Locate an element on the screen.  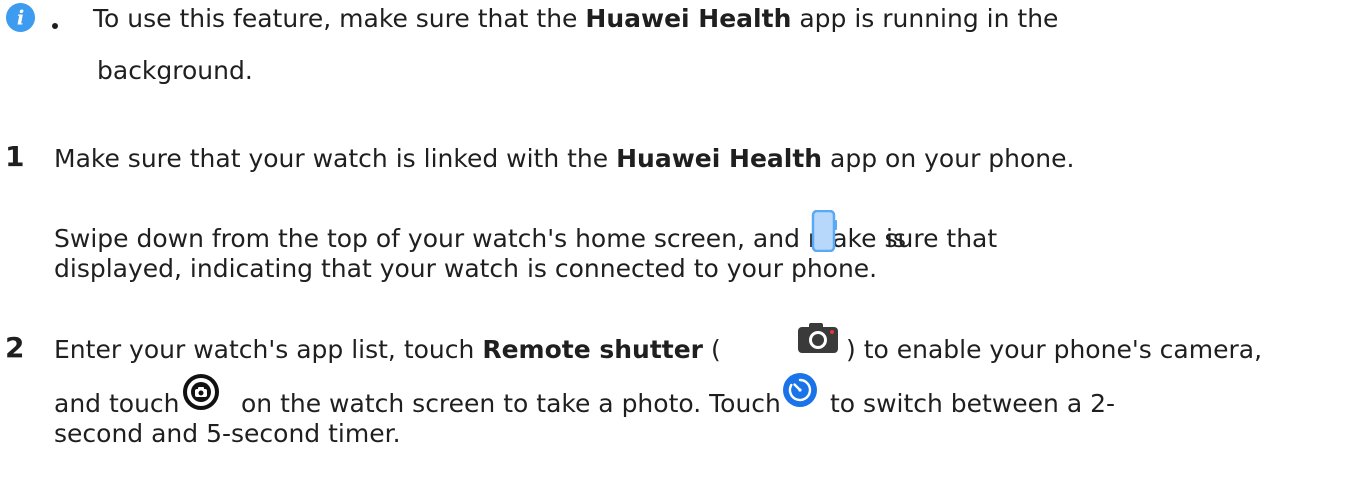
note-line-2: background. is located at coordinates (175, 70).